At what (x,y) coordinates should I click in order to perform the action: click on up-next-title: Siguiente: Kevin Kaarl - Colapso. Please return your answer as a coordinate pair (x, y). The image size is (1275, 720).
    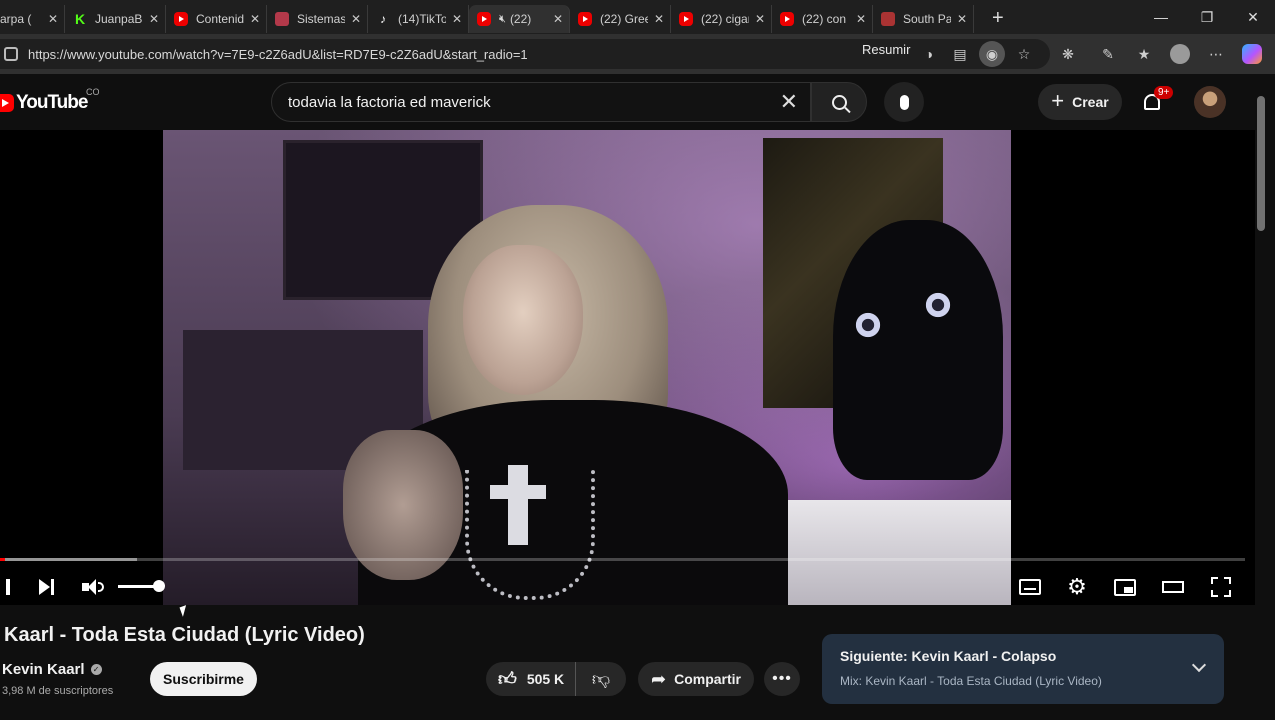
    Looking at the image, I should click on (948, 656).